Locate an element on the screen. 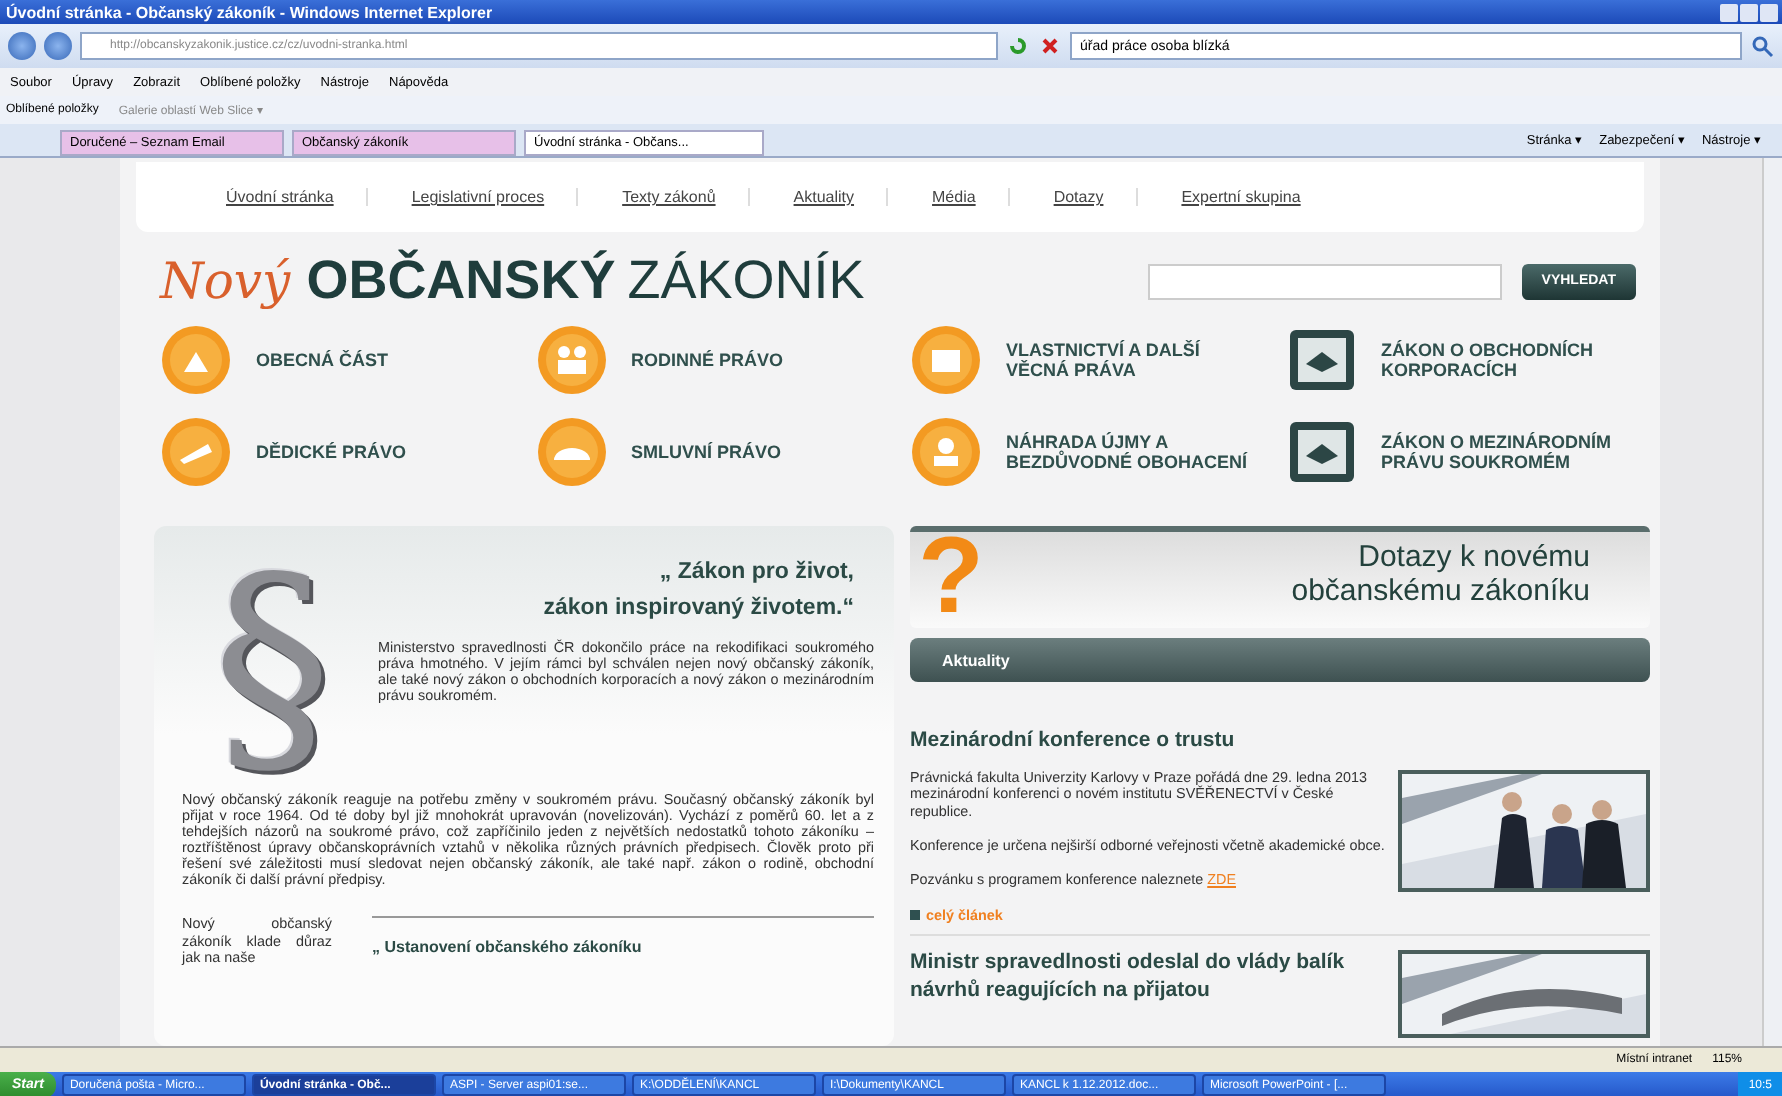 The width and height of the screenshot is (1782, 1096). maximize-button is located at coordinates (1749, 12).